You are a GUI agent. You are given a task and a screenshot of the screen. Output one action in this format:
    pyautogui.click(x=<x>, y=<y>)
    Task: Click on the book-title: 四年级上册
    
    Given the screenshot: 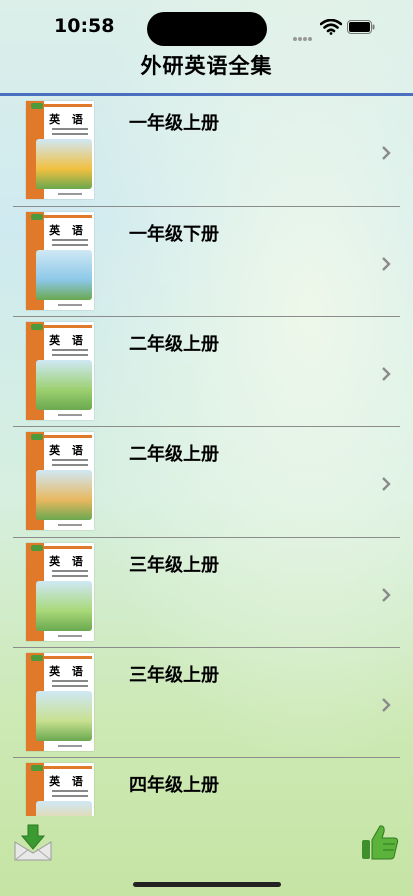 What is the action you would take?
    pyautogui.click(x=174, y=785)
    